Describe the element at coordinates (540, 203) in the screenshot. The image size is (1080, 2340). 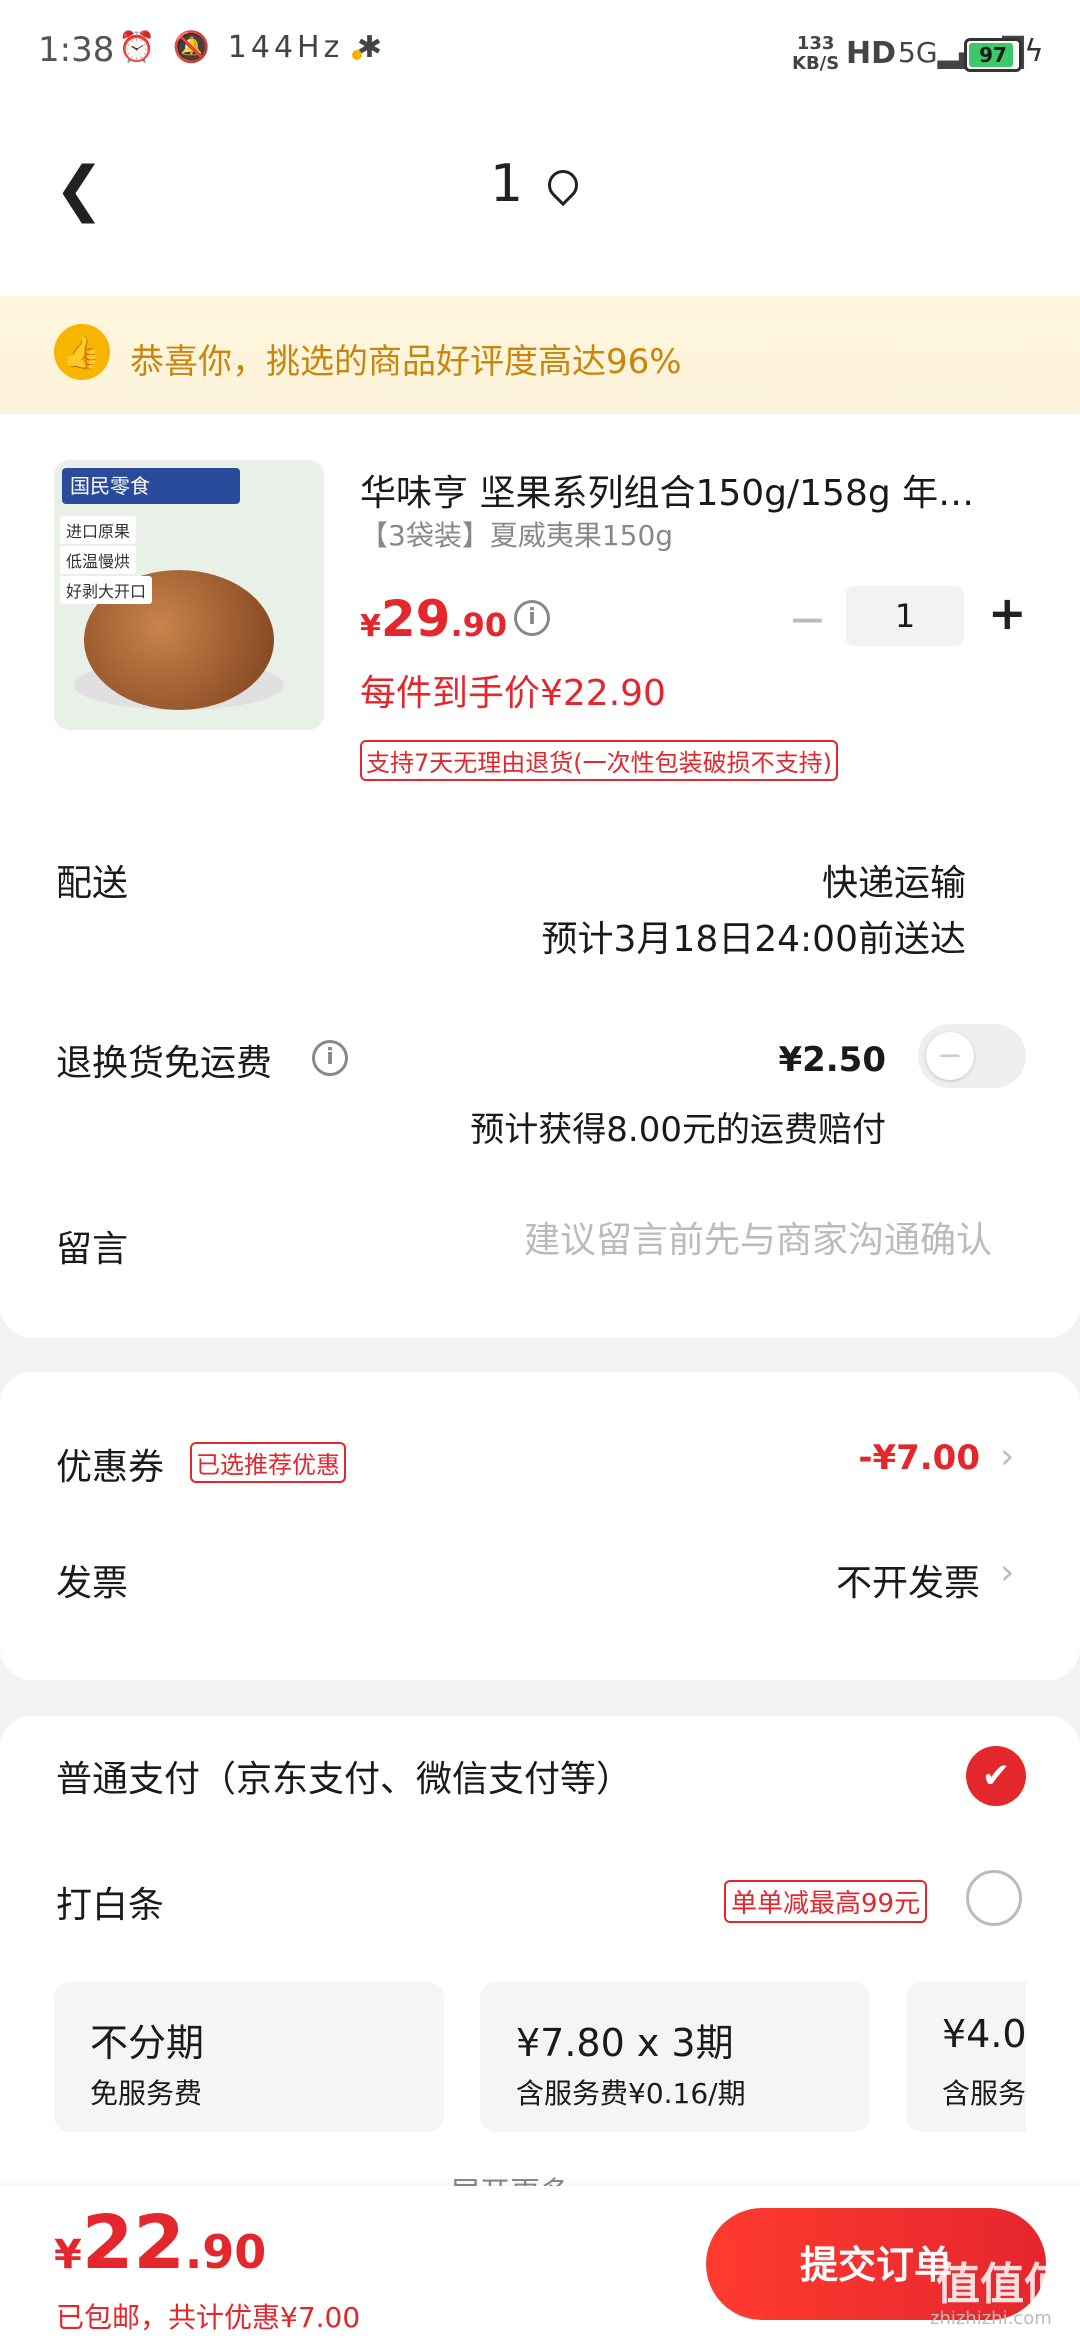
I see `header: ❮ 1` at that location.